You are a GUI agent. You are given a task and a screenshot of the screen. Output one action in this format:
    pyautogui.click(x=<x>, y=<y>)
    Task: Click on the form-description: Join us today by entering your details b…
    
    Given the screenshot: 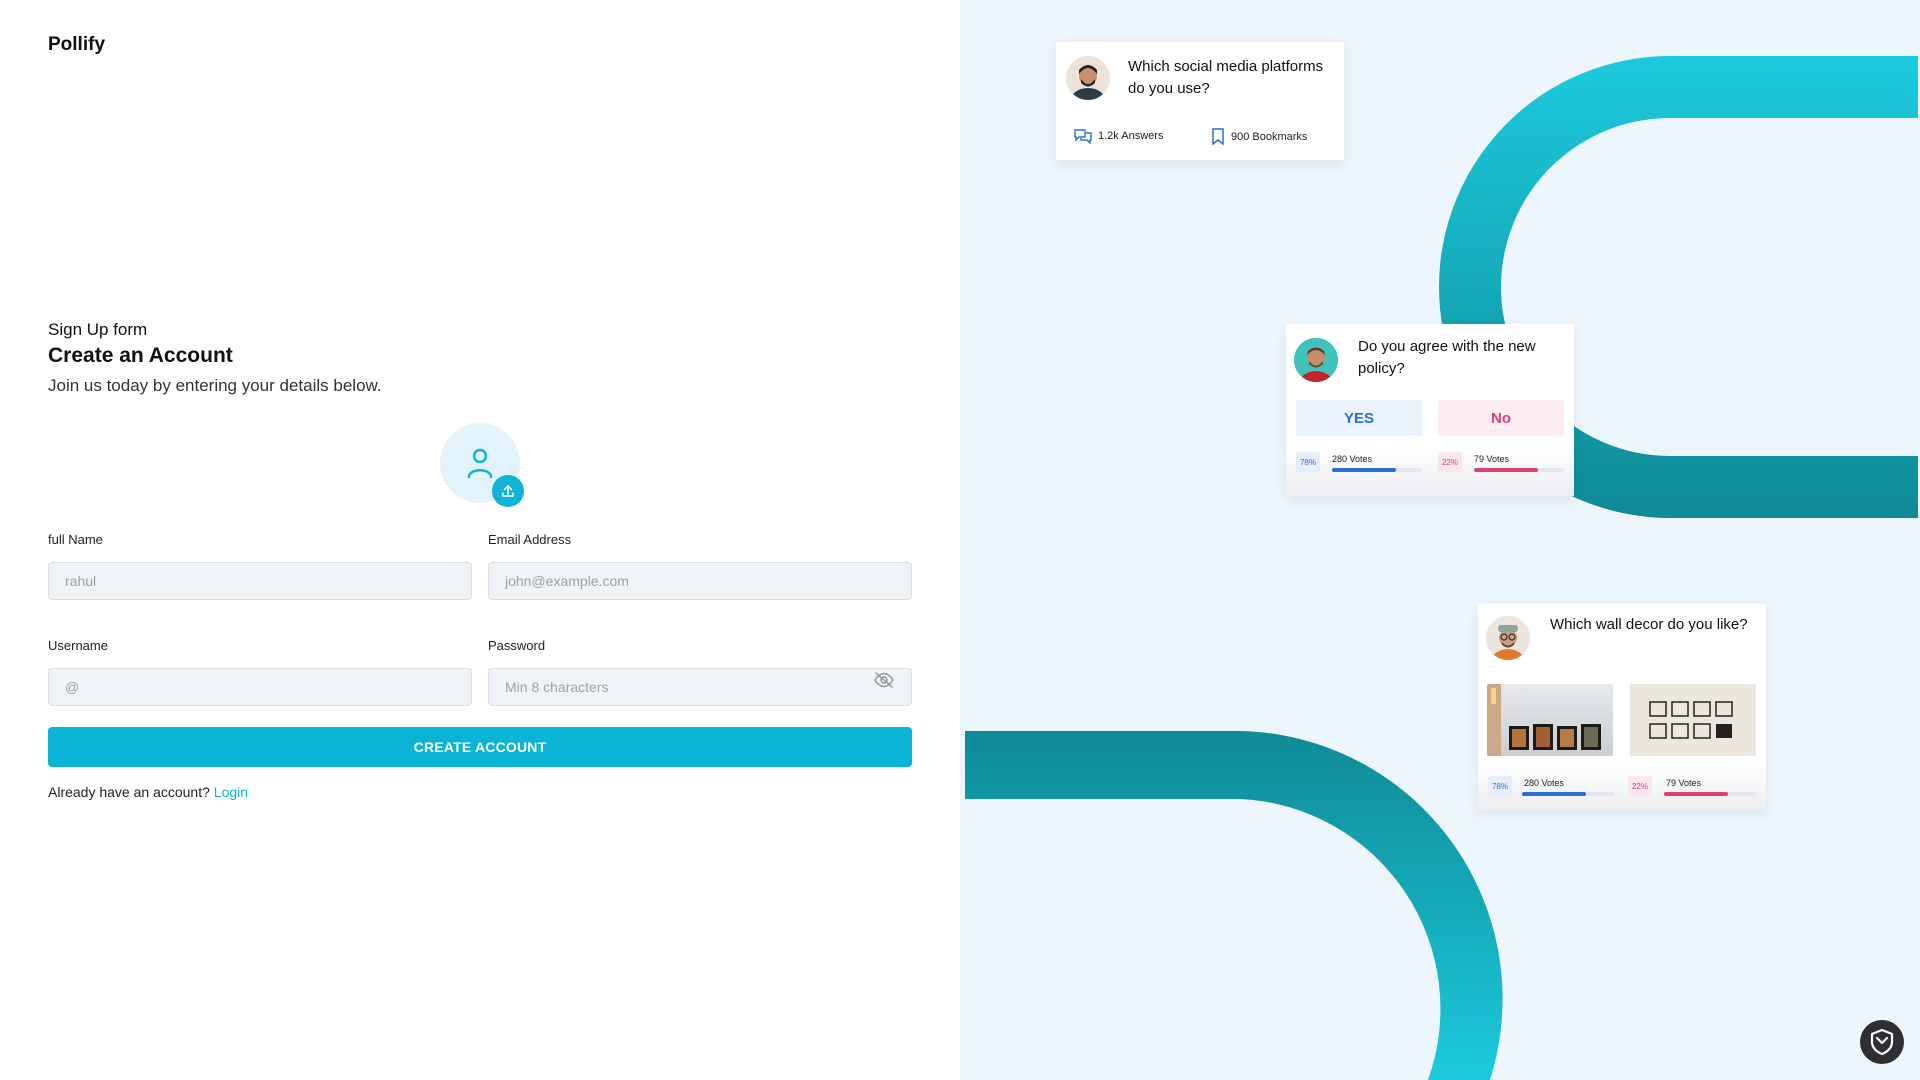 What is the action you would take?
    pyautogui.click(x=215, y=385)
    